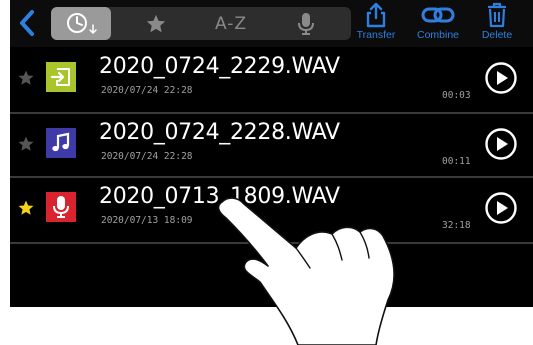  I want to click on transfer-button: Transfer, so click(376, 23).